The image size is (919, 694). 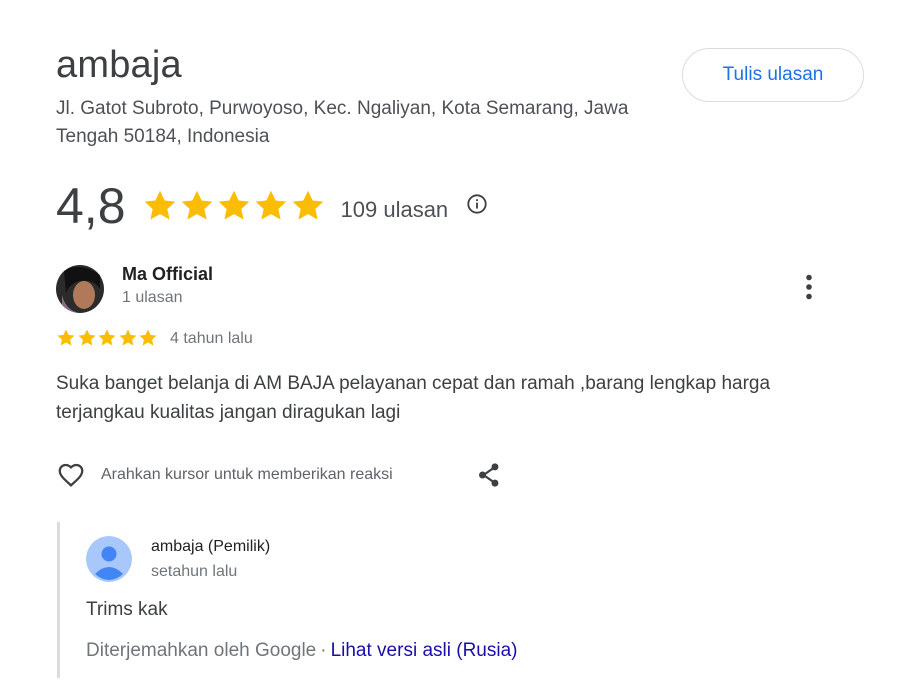 What do you see at coordinates (247, 474) in the screenshot?
I see `reaction-hint: Arahkan kursor untuk memberikan reaksi` at bounding box center [247, 474].